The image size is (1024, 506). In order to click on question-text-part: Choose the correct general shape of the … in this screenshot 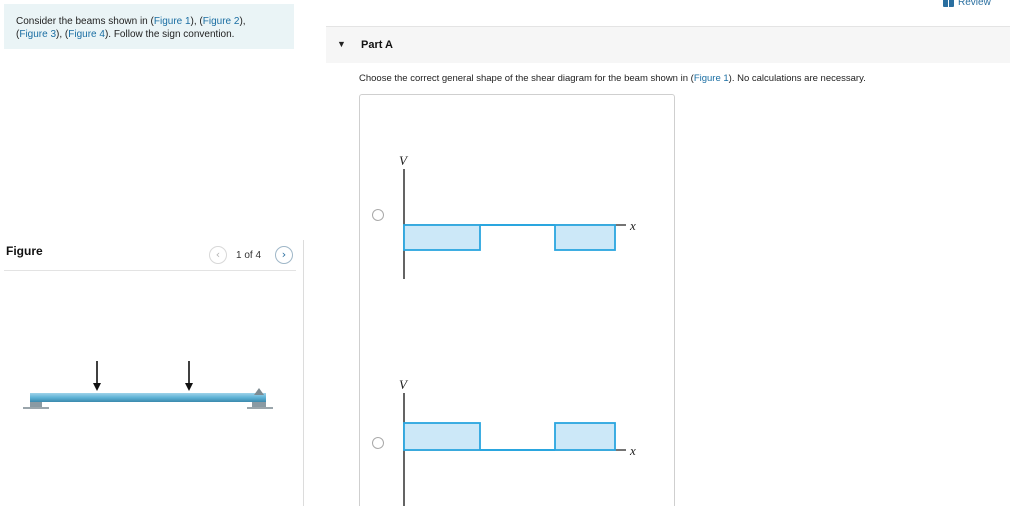, I will do `click(526, 78)`.